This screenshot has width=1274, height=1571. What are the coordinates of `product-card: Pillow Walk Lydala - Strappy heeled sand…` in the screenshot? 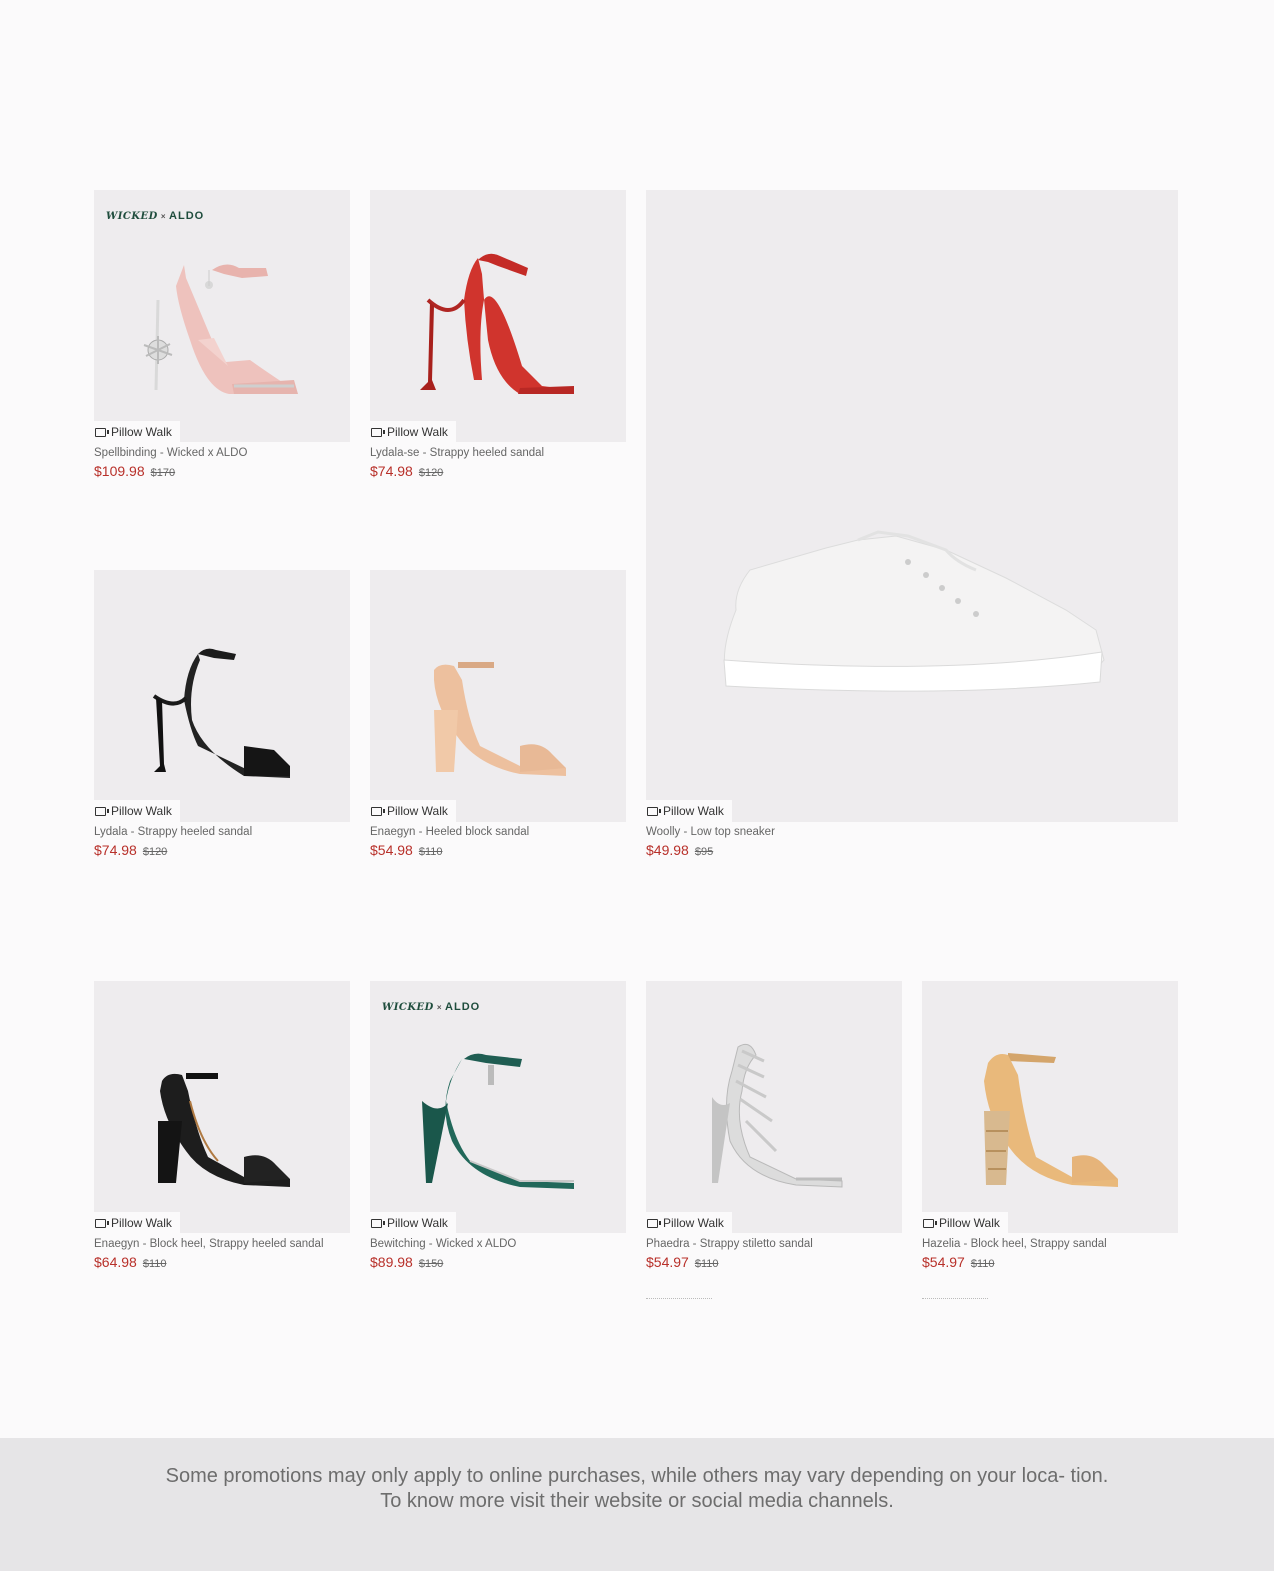 It's located at (222, 720).